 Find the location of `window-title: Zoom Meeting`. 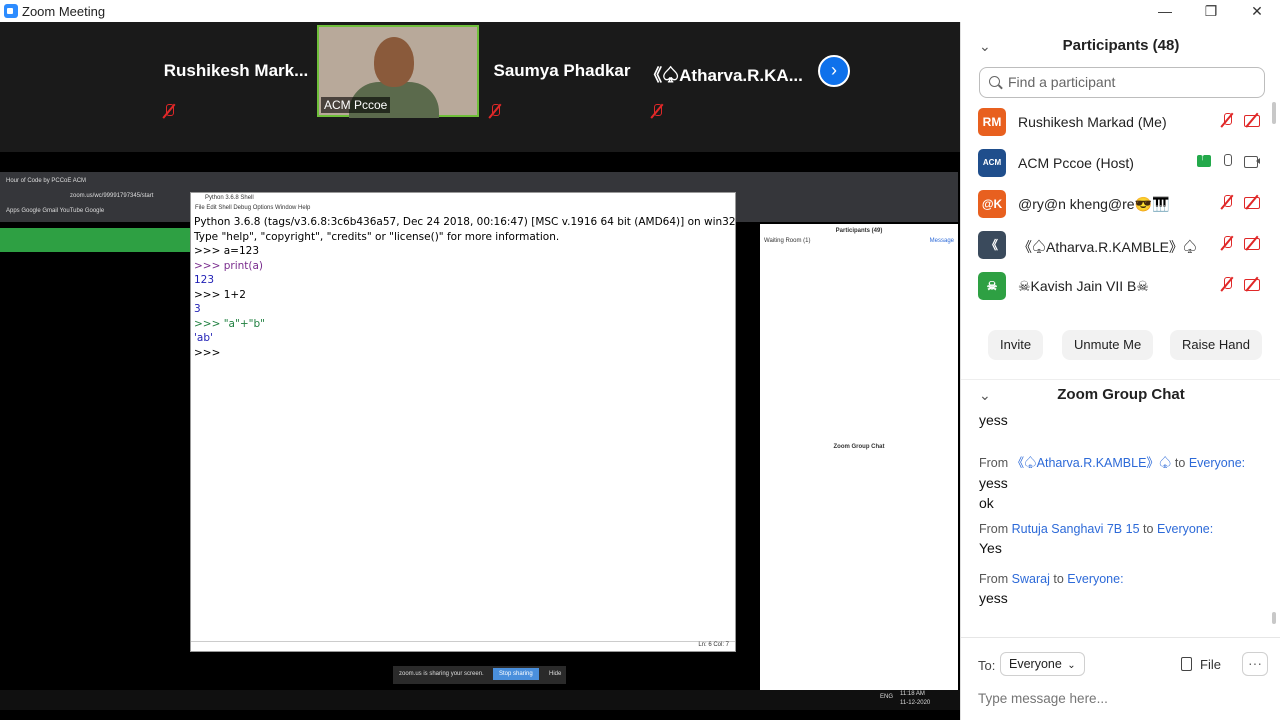

window-title: Zoom Meeting is located at coordinates (64, 11).